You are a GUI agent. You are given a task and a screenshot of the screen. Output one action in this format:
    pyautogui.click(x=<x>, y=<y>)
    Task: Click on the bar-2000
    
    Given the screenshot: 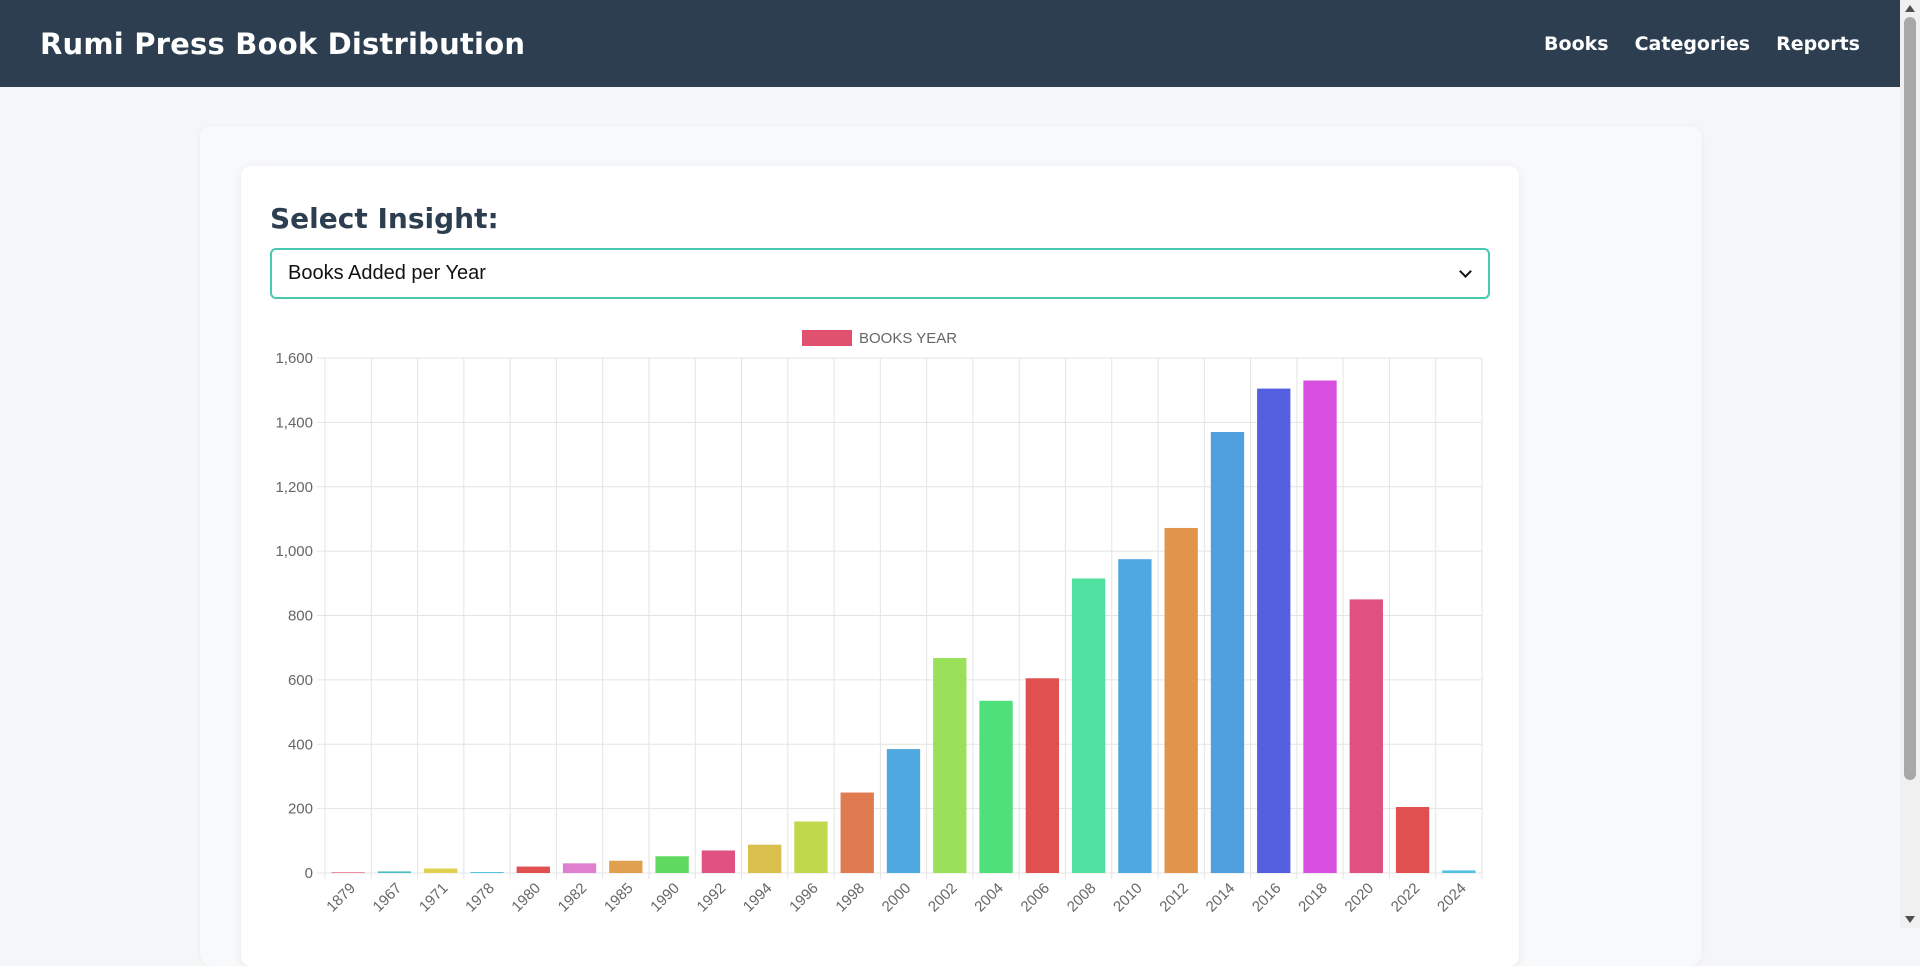 What is the action you would take?
    pyautogui.click(x=903, y=811)
    